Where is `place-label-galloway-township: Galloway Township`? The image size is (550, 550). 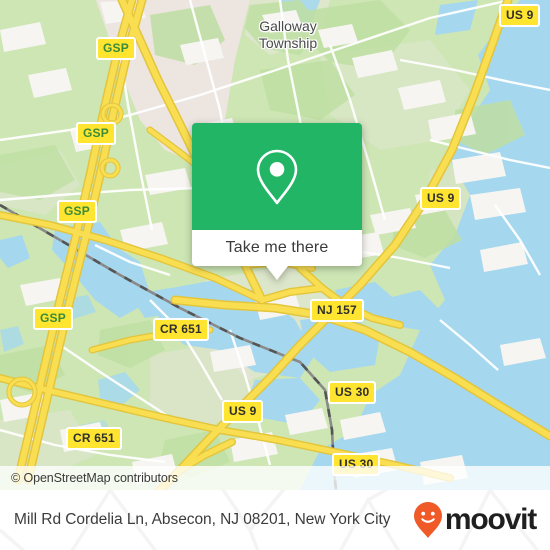 place-label-galloway-township: Galloway Township is located at coordinates (288, 35).